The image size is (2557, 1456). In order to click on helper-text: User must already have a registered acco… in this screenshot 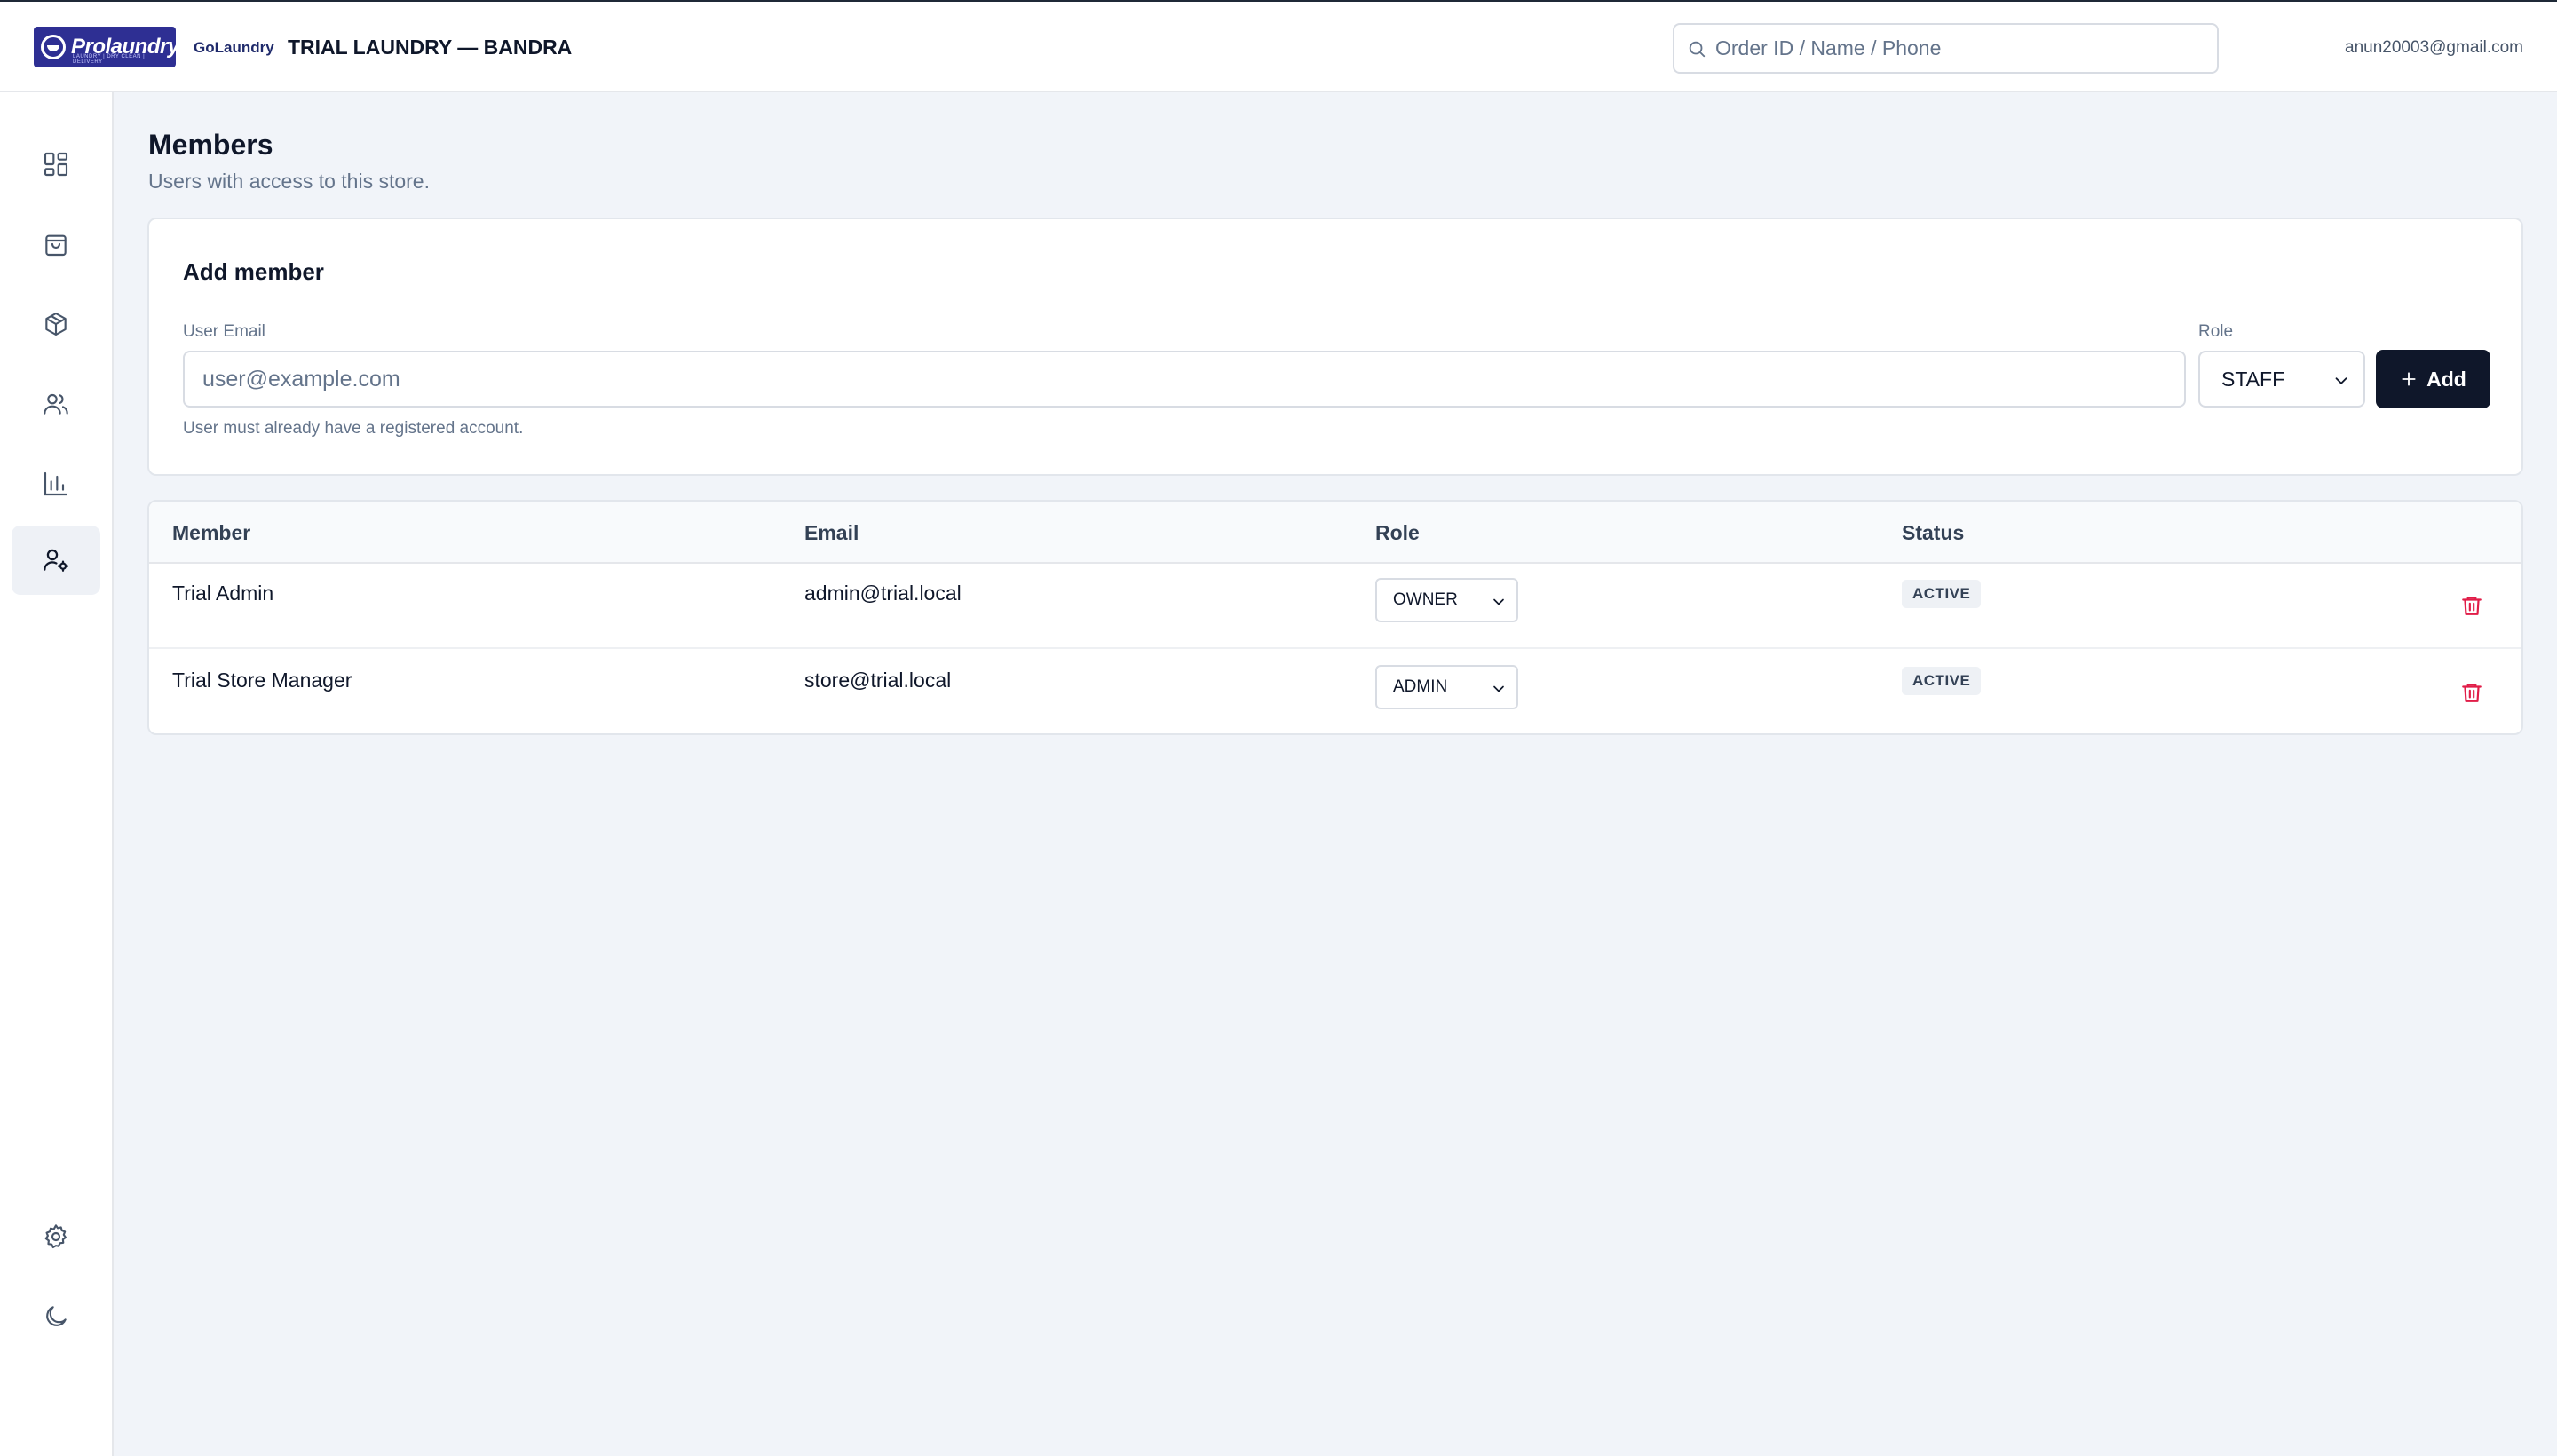, I will do `click(353, 428)`.